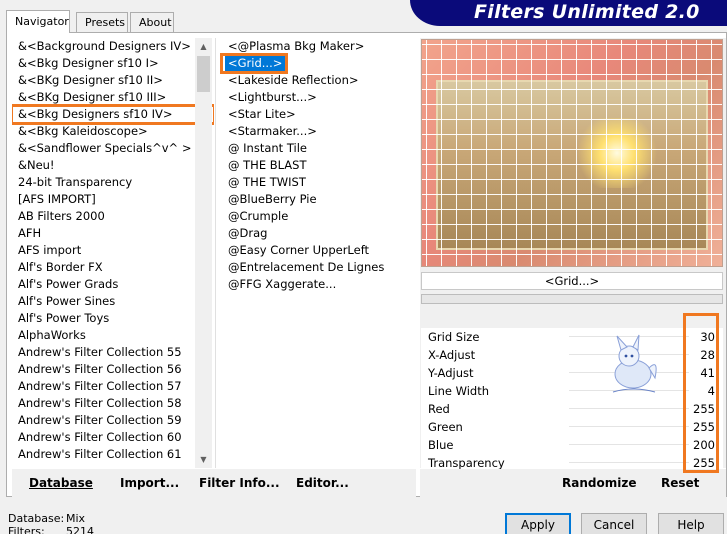 The image size is (727, 534). What do you see at coordinates (113, 216) in the screenshot?
I see `category-item: AB Filters 2000` at bounding box center [113, 216].